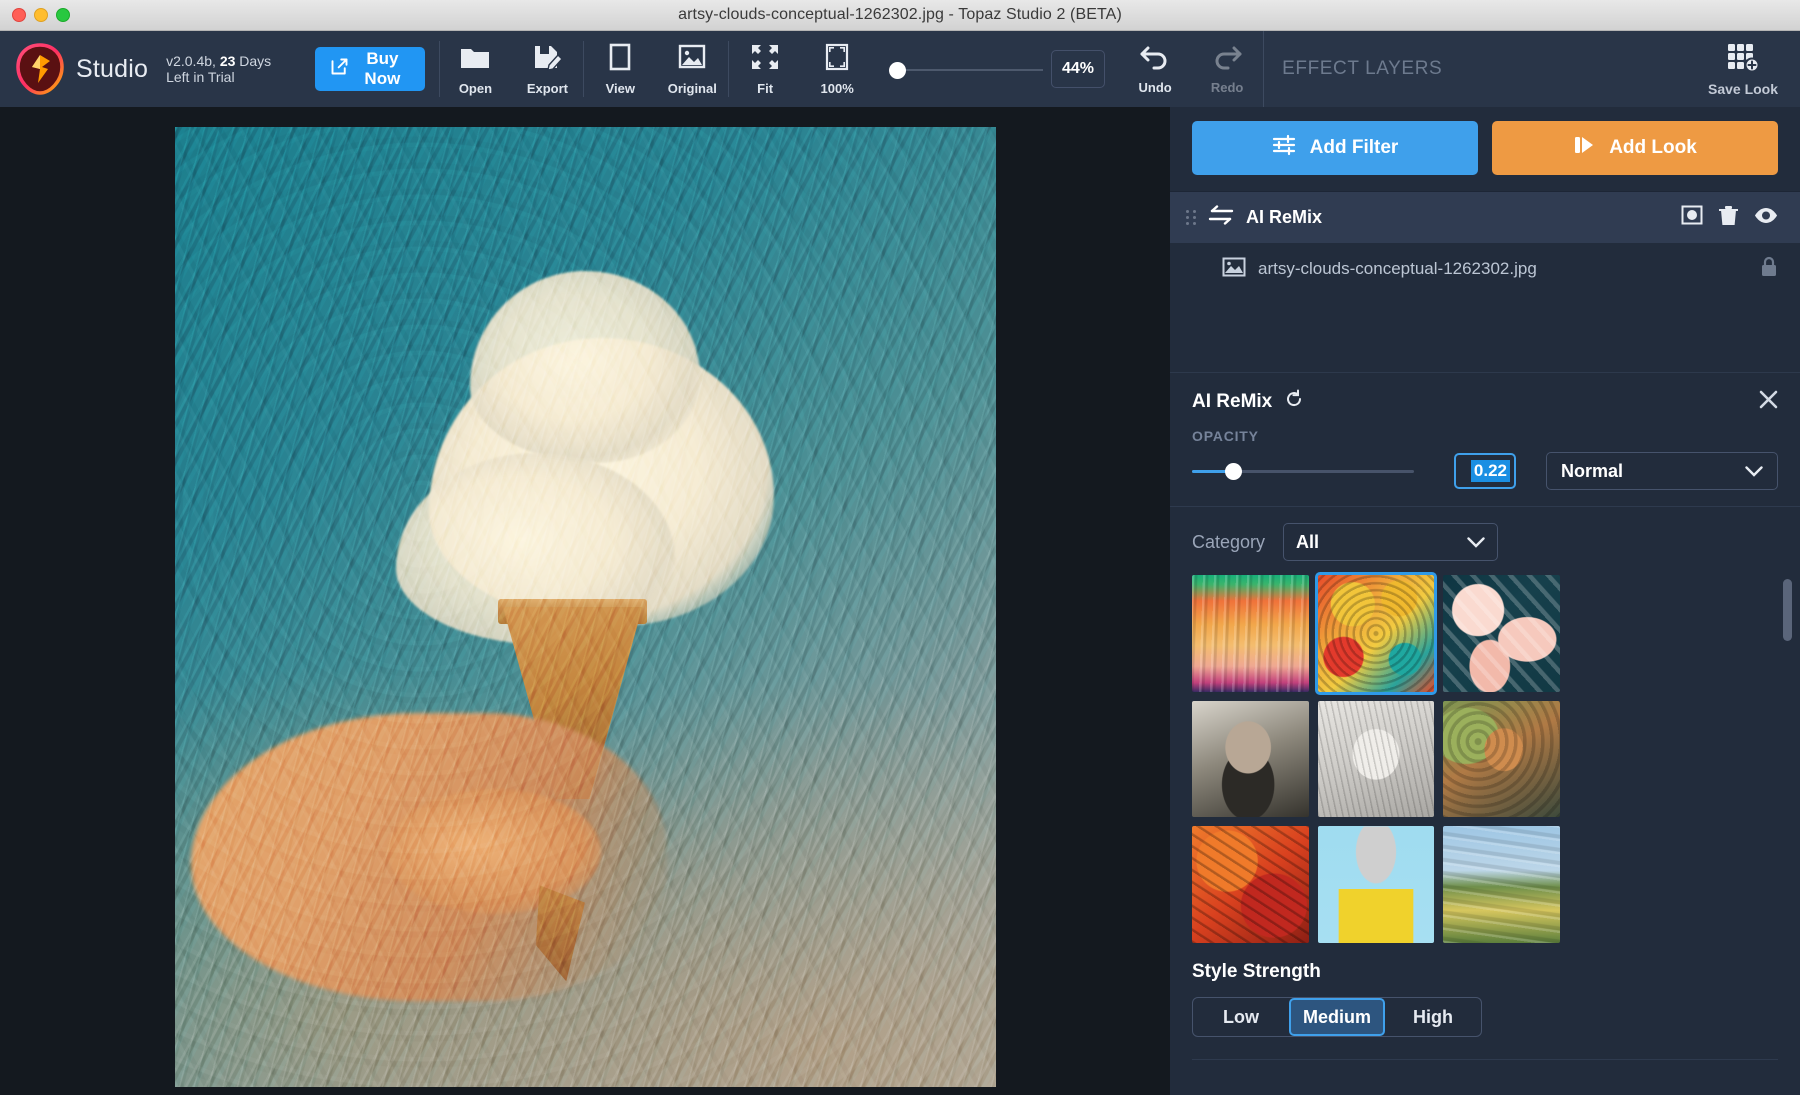 Image resolution: width=1800 pixels, height=1095 pixels. I want to click on trial-days-count: 23, so click(227, 61).